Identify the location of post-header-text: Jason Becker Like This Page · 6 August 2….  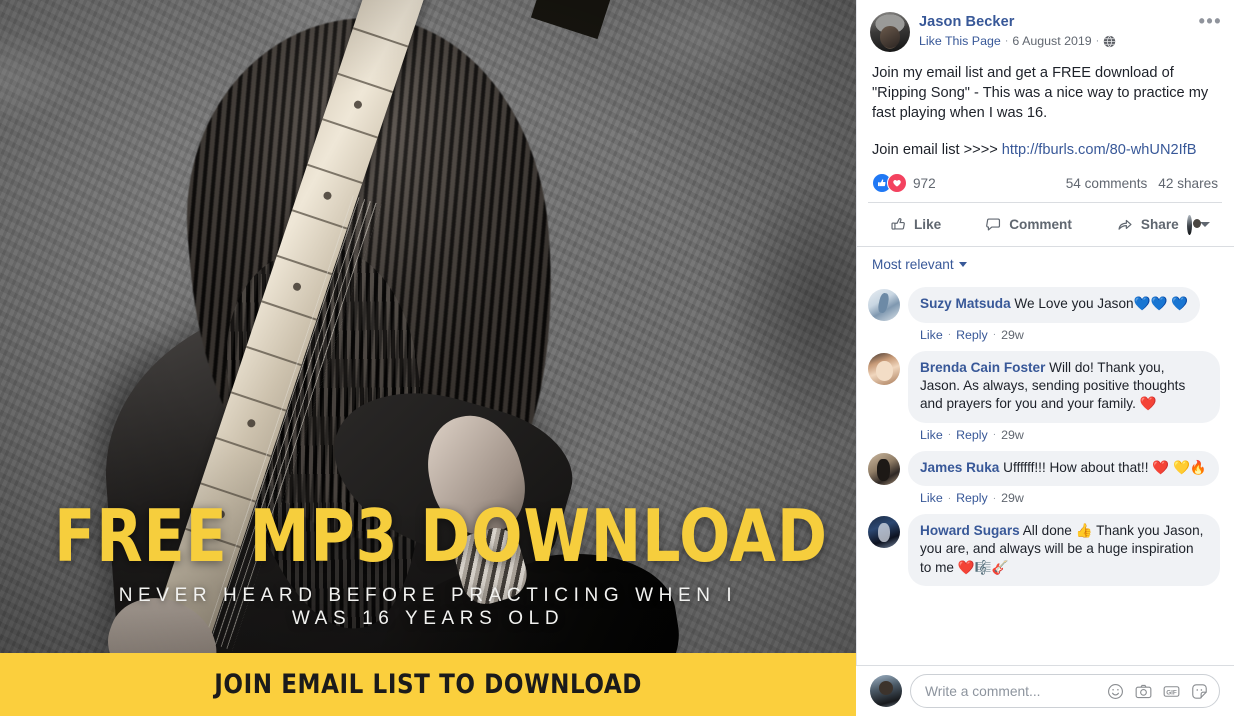
(1017, 31).